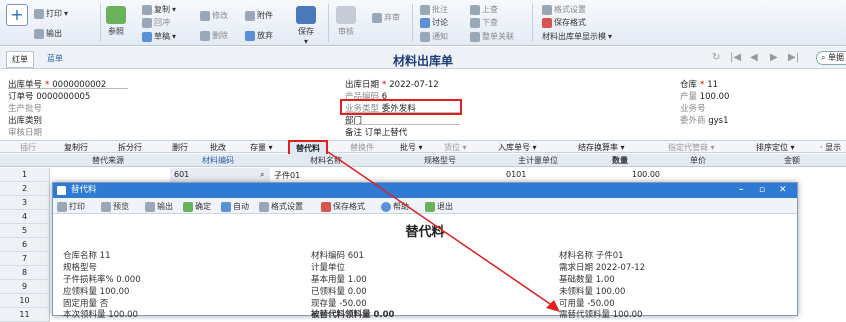 This screenshot has width=846, height=322. What do you see at coordinates (716, 57) in the screenshot?
I see `refresh-icon: ↻` at bounding box center [716, 57].